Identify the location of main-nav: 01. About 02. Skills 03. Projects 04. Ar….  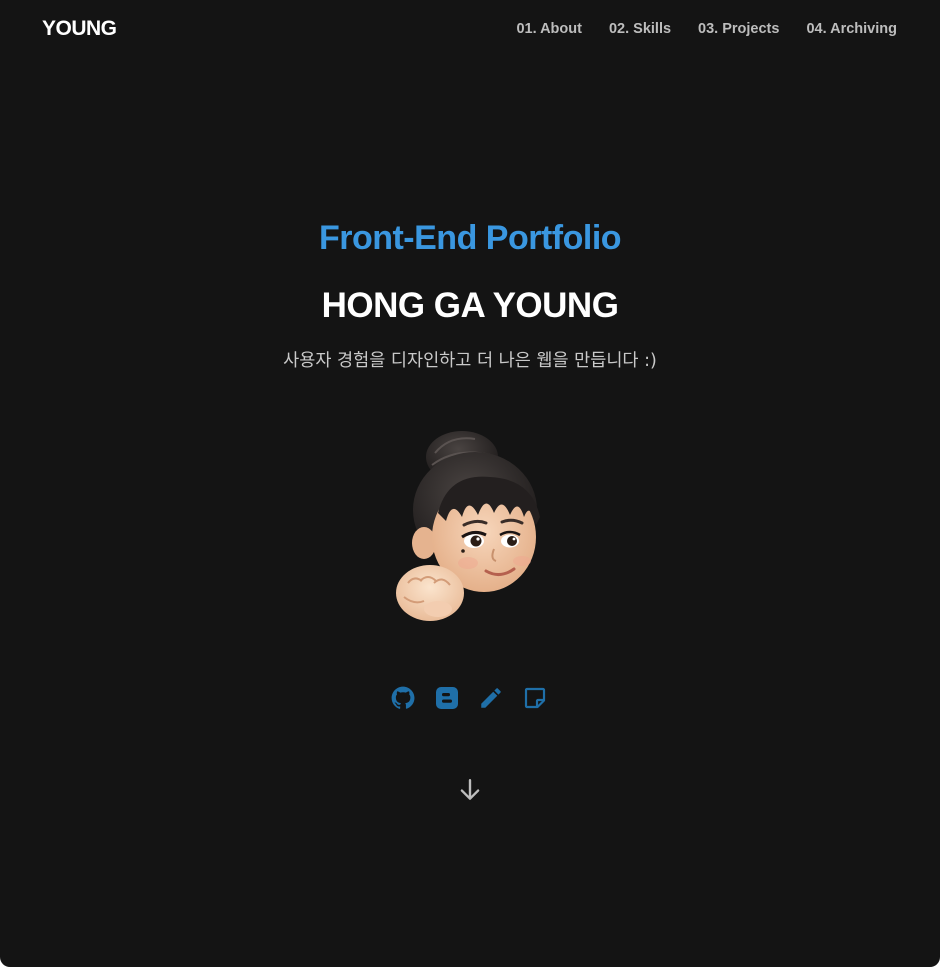
(706, 29).